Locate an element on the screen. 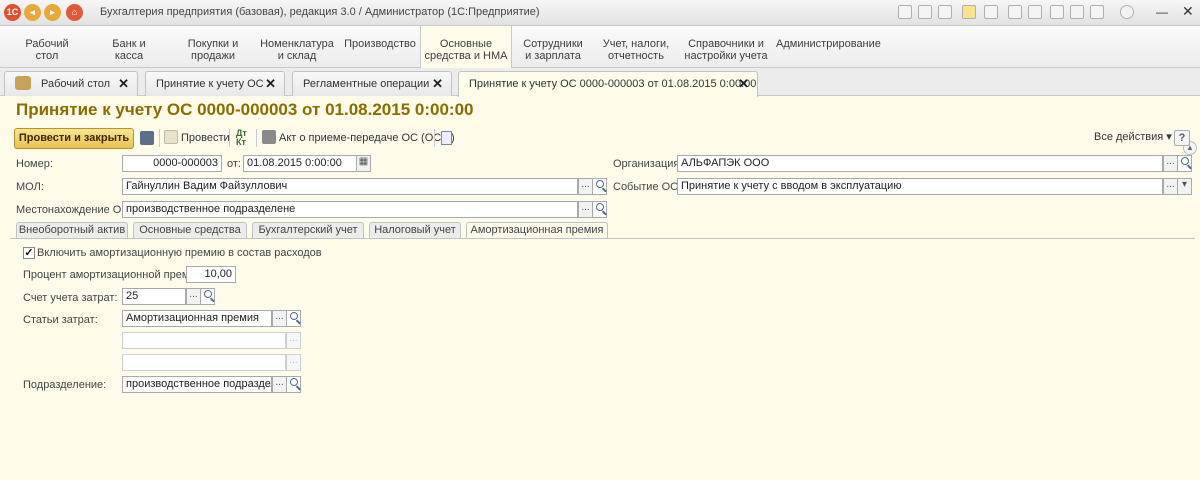  date-label: от: is located at coordinates (234, 164).